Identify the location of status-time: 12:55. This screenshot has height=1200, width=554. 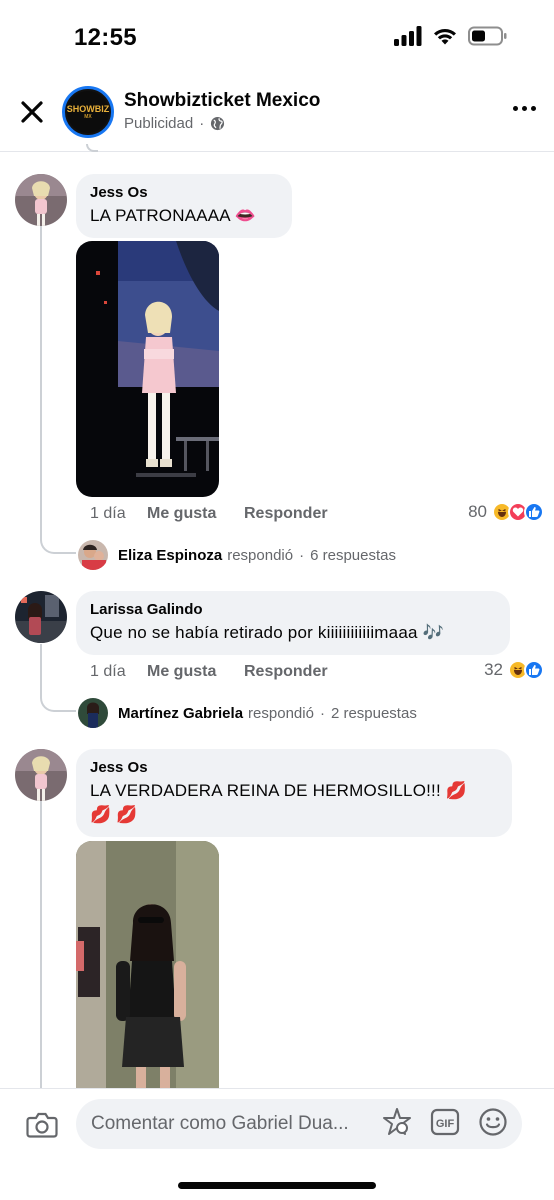
(105, 37).